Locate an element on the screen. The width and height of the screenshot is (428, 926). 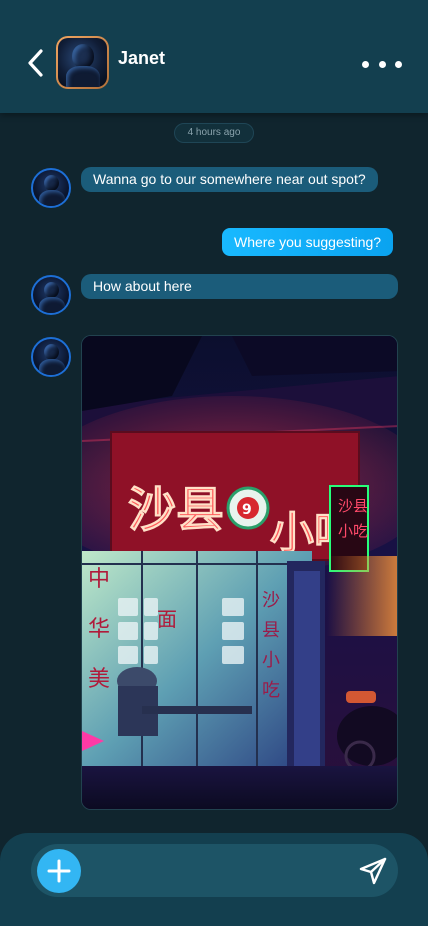
svg-text: 小吃 is located at coordinates (353, 531).